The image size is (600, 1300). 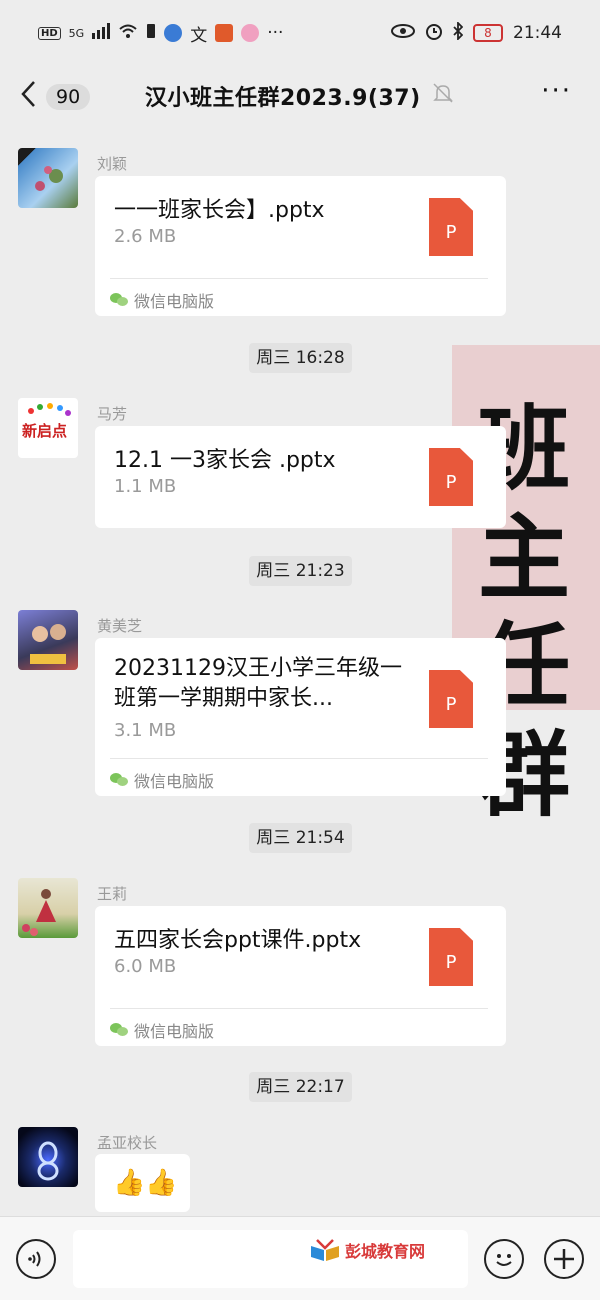 What do you see at coordinates (564, 1259) in the screenshot?
I see `plus-icon` at bounding box center [564, 1259].